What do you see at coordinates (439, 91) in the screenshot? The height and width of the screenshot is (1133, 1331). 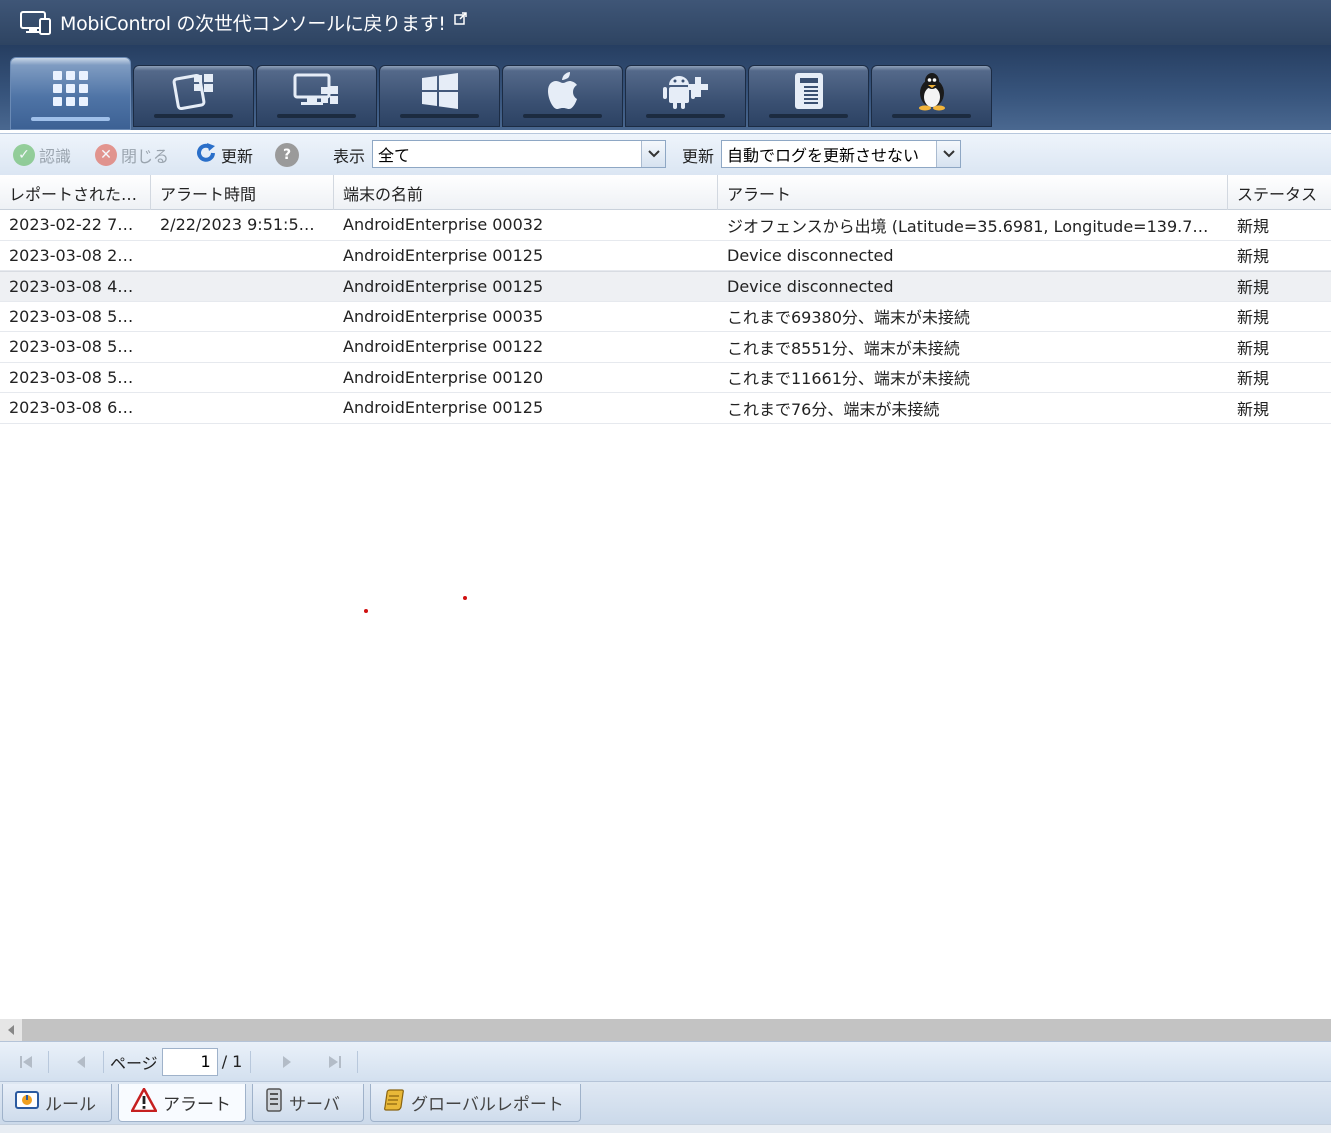 I see `windows-logo-icon` at bounding box center [439, 91].